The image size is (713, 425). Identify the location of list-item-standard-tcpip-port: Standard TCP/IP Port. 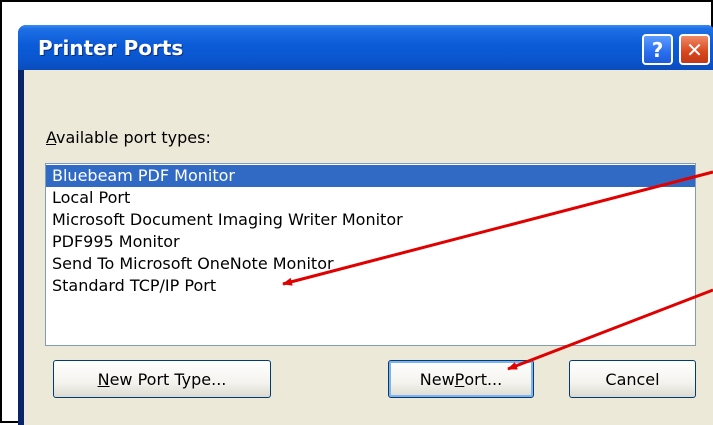
(370, 286).